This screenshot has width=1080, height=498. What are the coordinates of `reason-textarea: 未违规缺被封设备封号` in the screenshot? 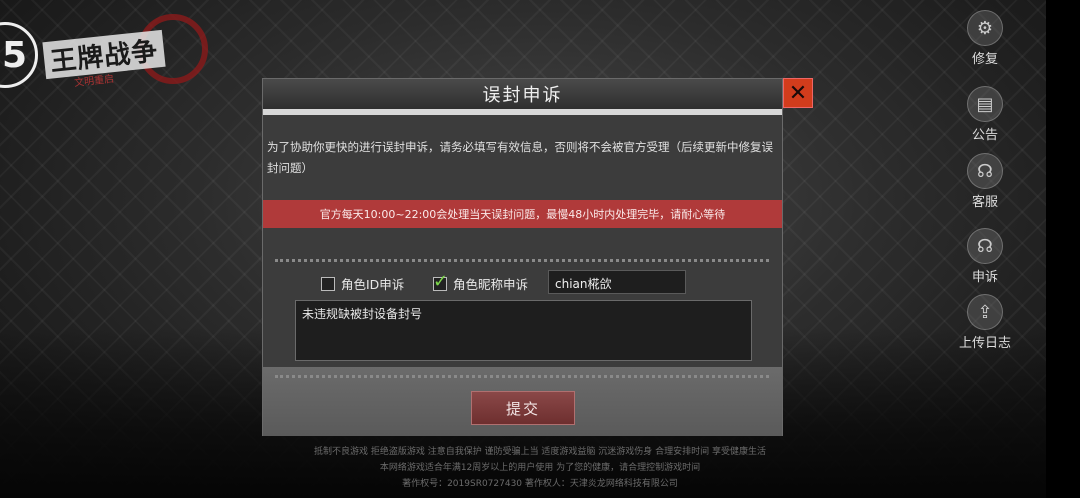 It's located at (523, 330).